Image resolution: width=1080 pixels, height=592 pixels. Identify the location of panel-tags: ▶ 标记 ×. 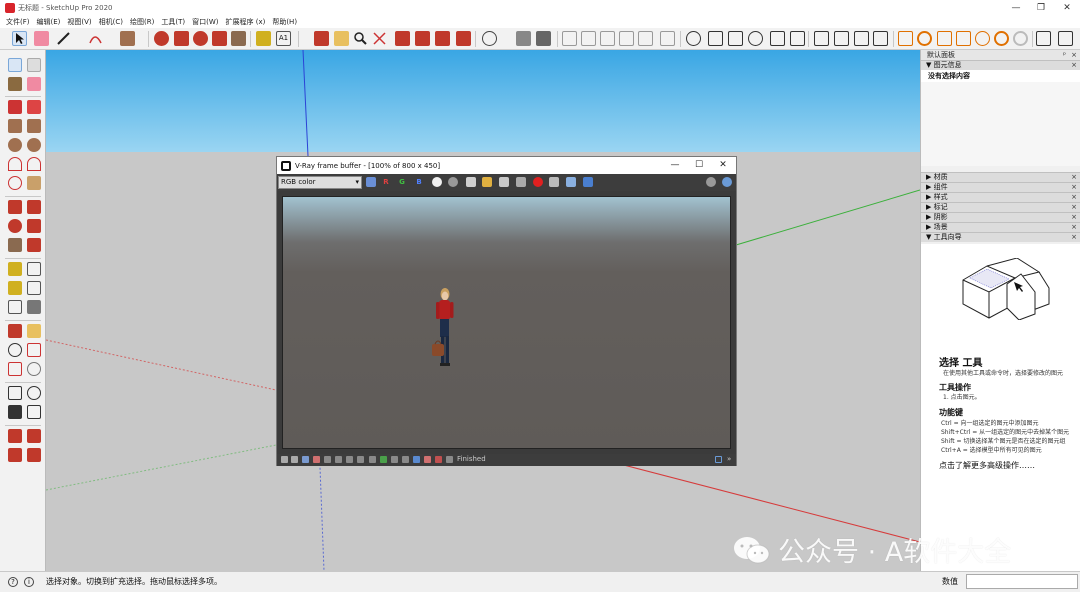
(1000, 207).